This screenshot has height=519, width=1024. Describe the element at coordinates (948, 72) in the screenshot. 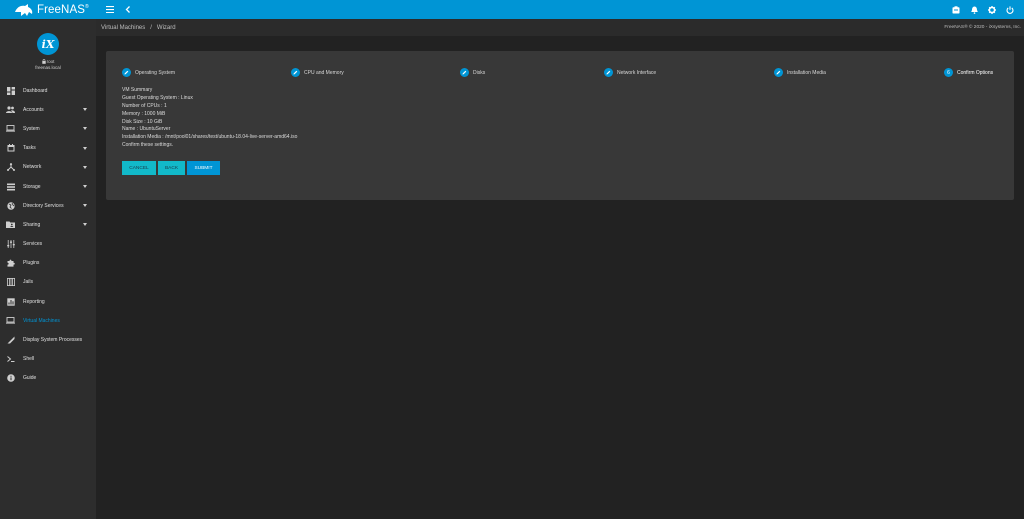

I see `step-number: 6` at that location.